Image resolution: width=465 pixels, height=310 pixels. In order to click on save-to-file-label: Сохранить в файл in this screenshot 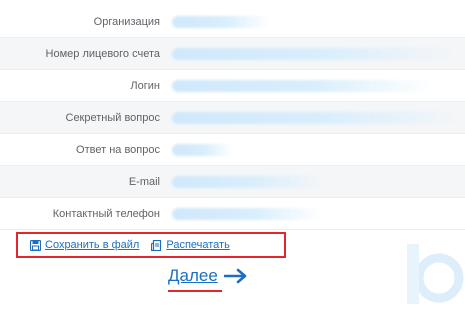, I will do `click(92, 245)`.